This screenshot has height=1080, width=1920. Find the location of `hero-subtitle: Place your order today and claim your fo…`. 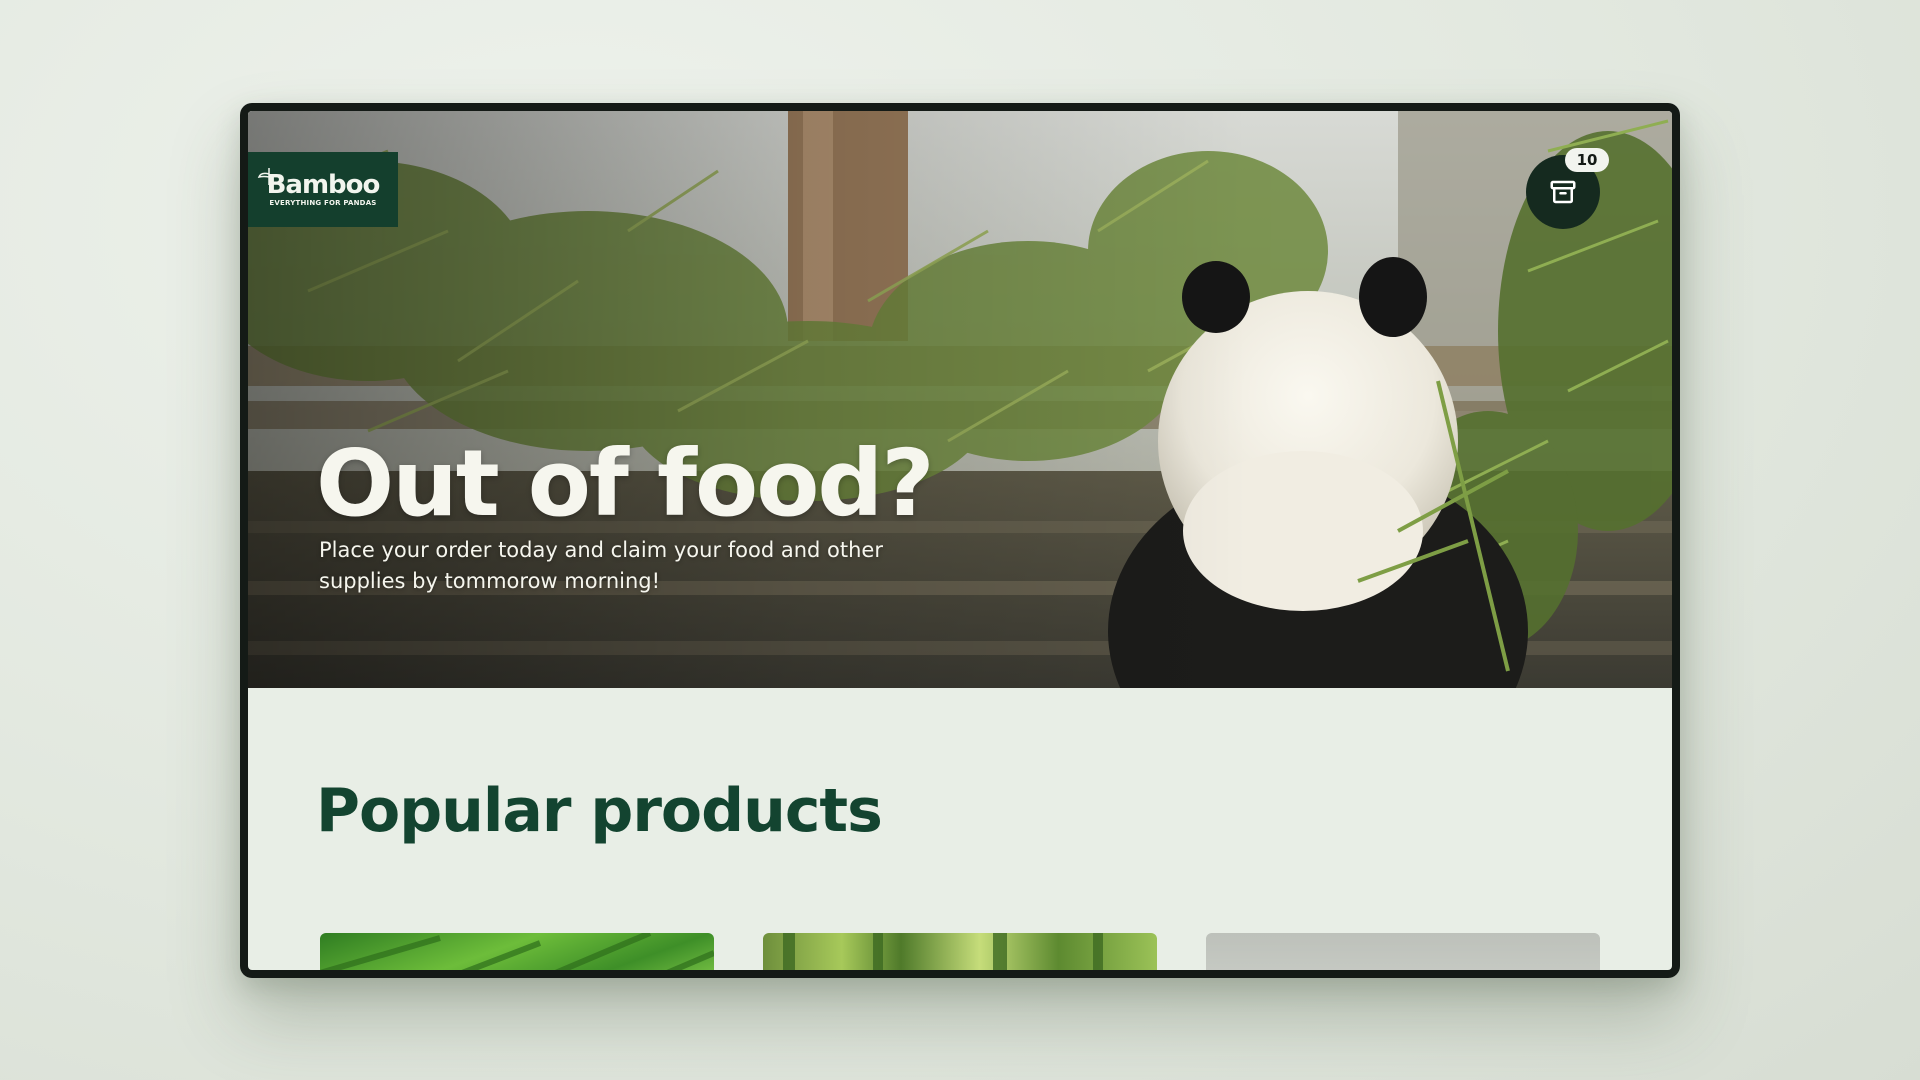

hero-subtitle: Place your order today and claim your fo… is located at coordinates (601, 565).